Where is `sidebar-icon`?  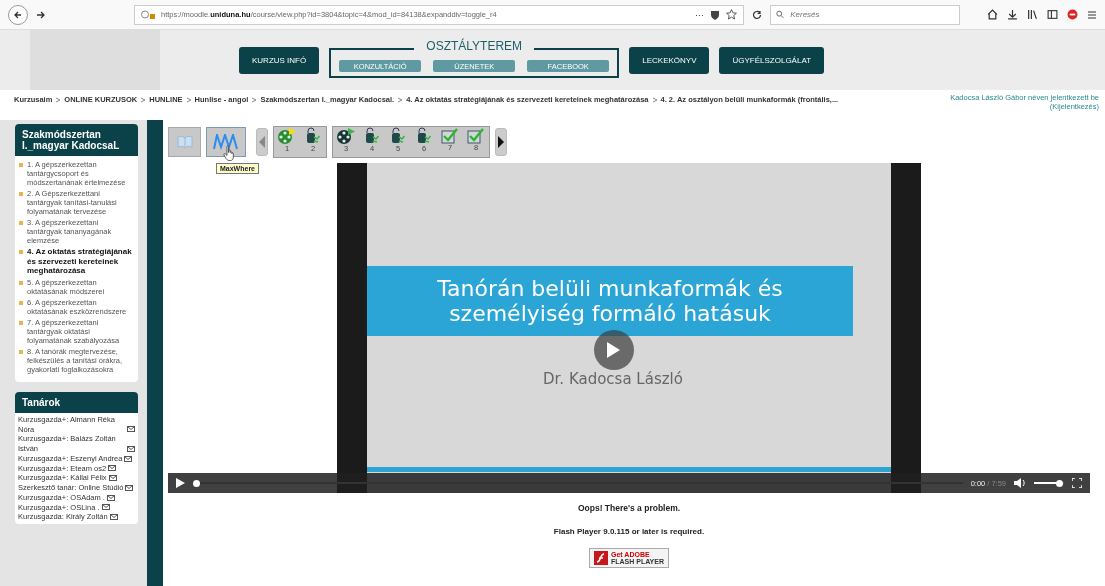 sidebar-icon is located at coordinates (1052, 14).